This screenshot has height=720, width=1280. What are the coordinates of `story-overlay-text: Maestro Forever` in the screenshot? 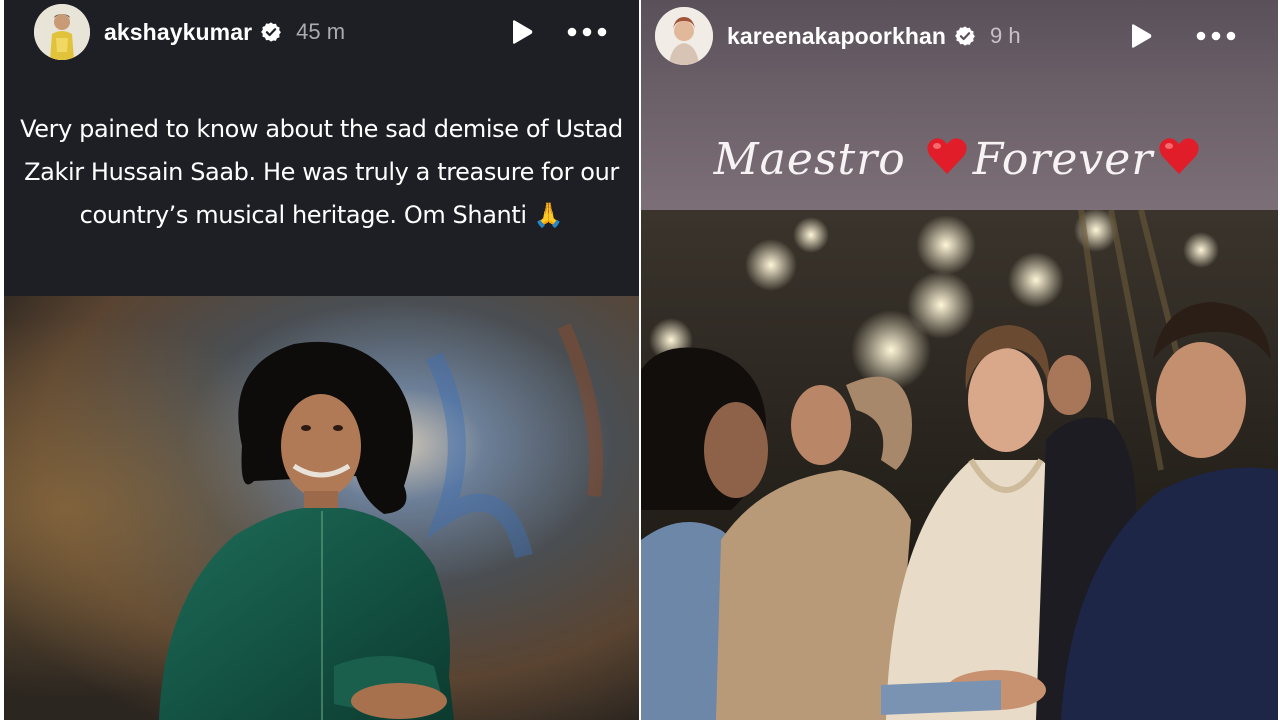 It's located at (959, 159).